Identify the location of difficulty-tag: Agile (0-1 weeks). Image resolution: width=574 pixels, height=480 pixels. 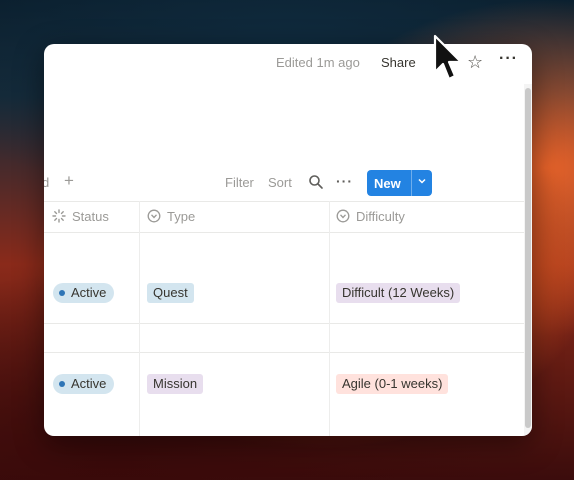
(392, 384).